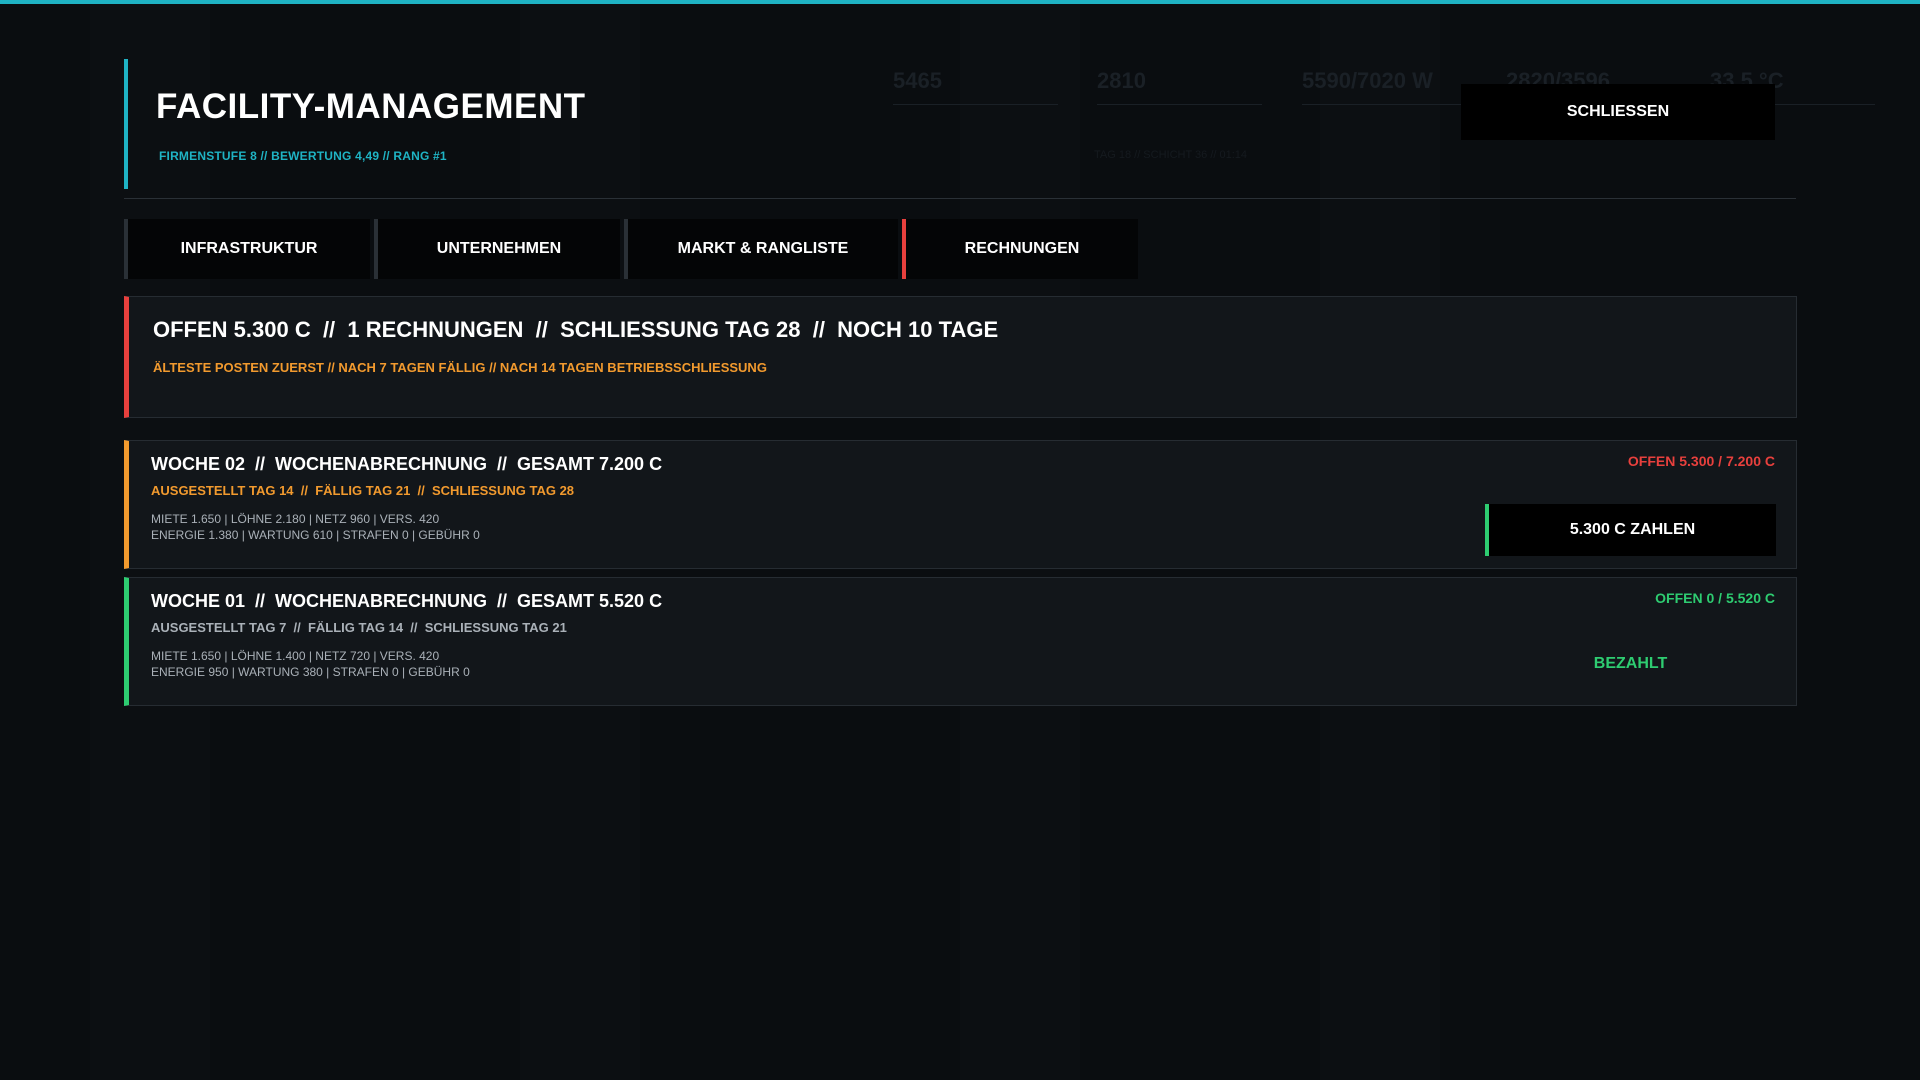 The height and width of the screenshot is (1080, 1920). I want to click on pay-invoice-button: 5.300 C ZAHLEN, so click(1630, 530).